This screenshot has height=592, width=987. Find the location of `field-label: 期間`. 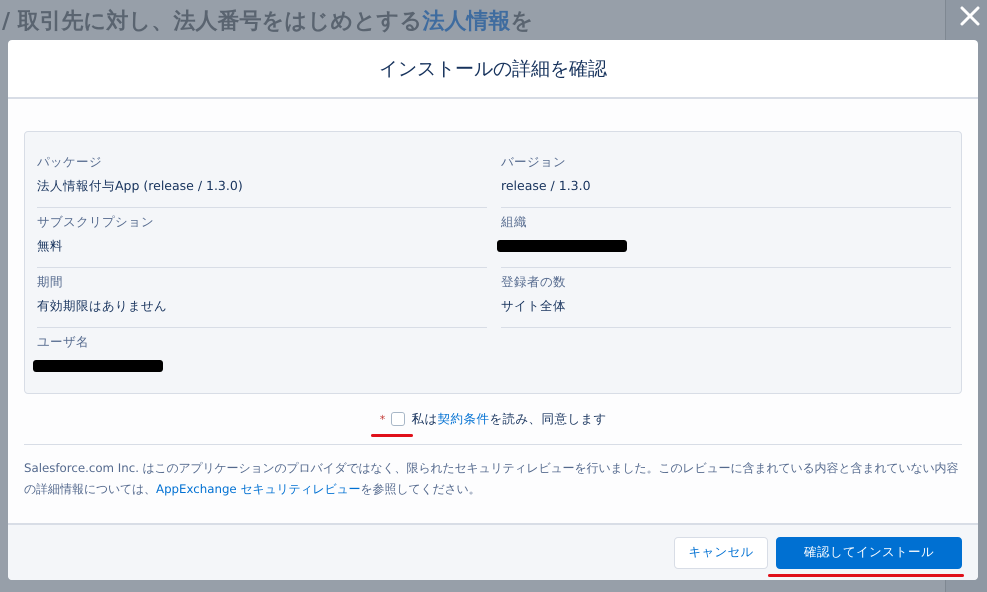

field-label: 期間 is located at coordinates (50, 282).